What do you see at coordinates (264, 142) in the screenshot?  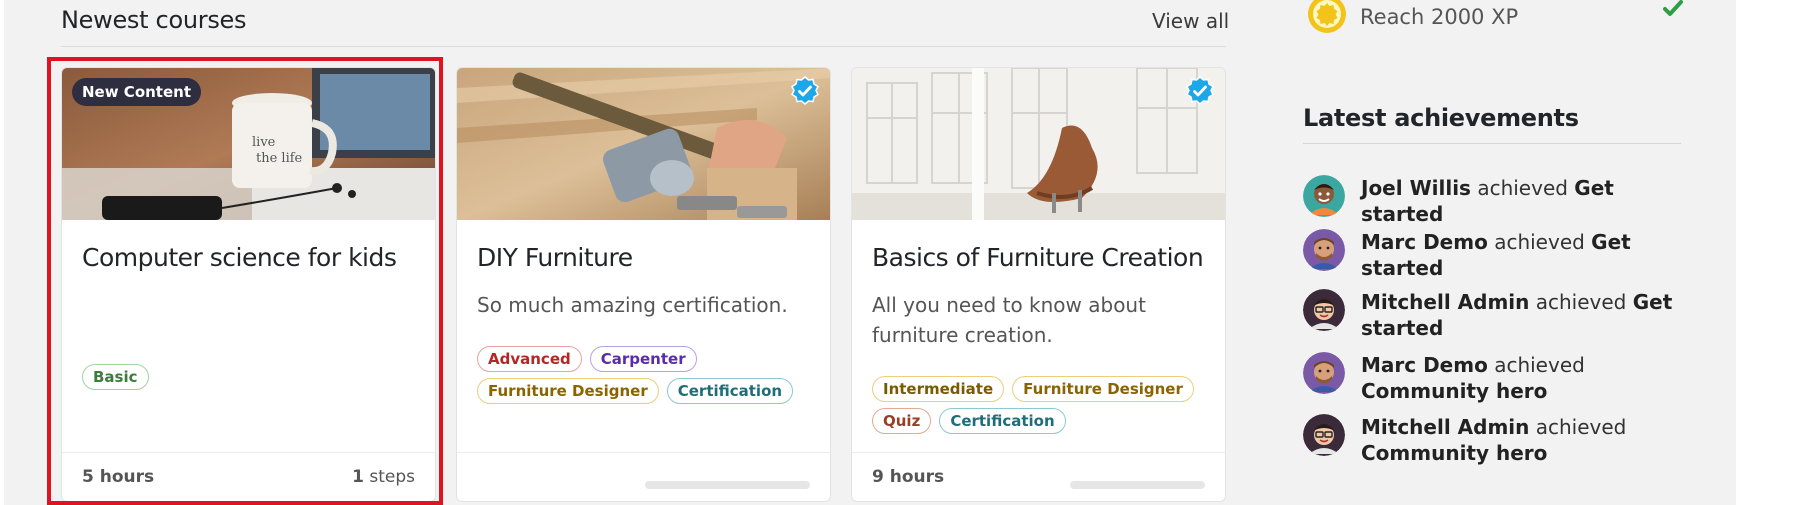 I see `svg-text: live` at bounding box center [264, 142].